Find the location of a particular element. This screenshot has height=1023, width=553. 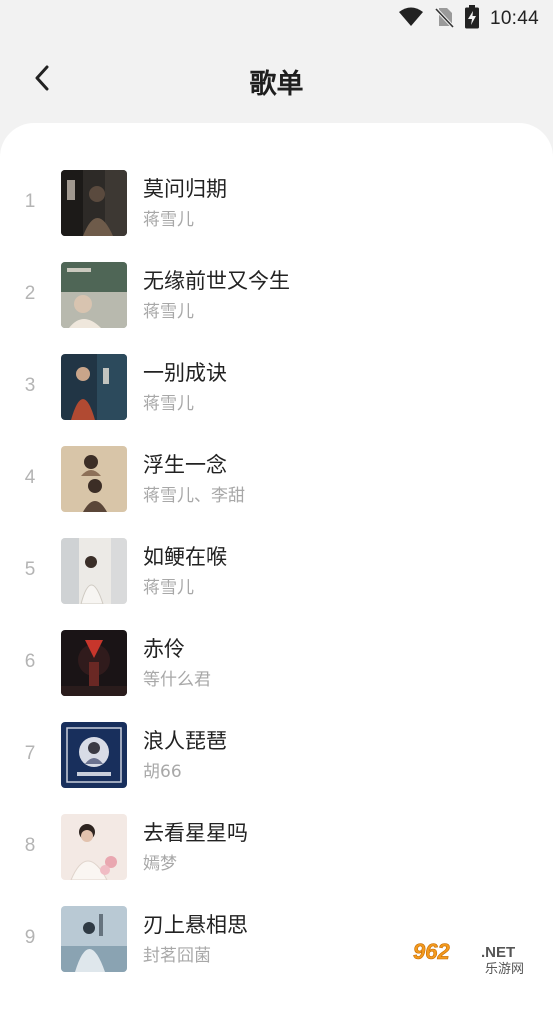

song-row: 8 去看星星吗 嫣梦 is located at coordinates (276, 853).